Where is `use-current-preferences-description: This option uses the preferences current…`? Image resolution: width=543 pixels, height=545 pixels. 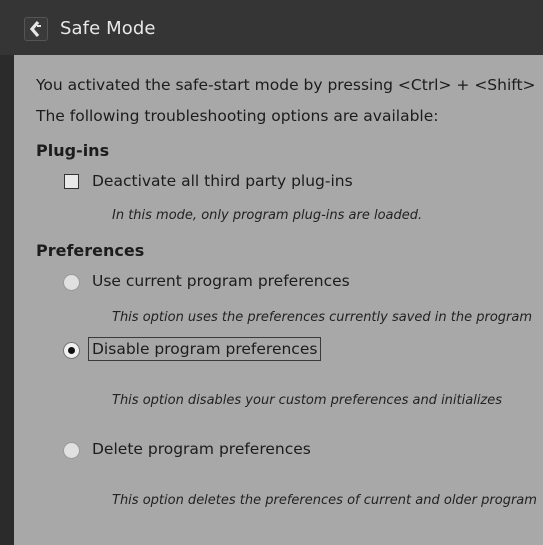
use-current-preferences-description: This option uses the preferences current… is located at coordinates (322, 317).